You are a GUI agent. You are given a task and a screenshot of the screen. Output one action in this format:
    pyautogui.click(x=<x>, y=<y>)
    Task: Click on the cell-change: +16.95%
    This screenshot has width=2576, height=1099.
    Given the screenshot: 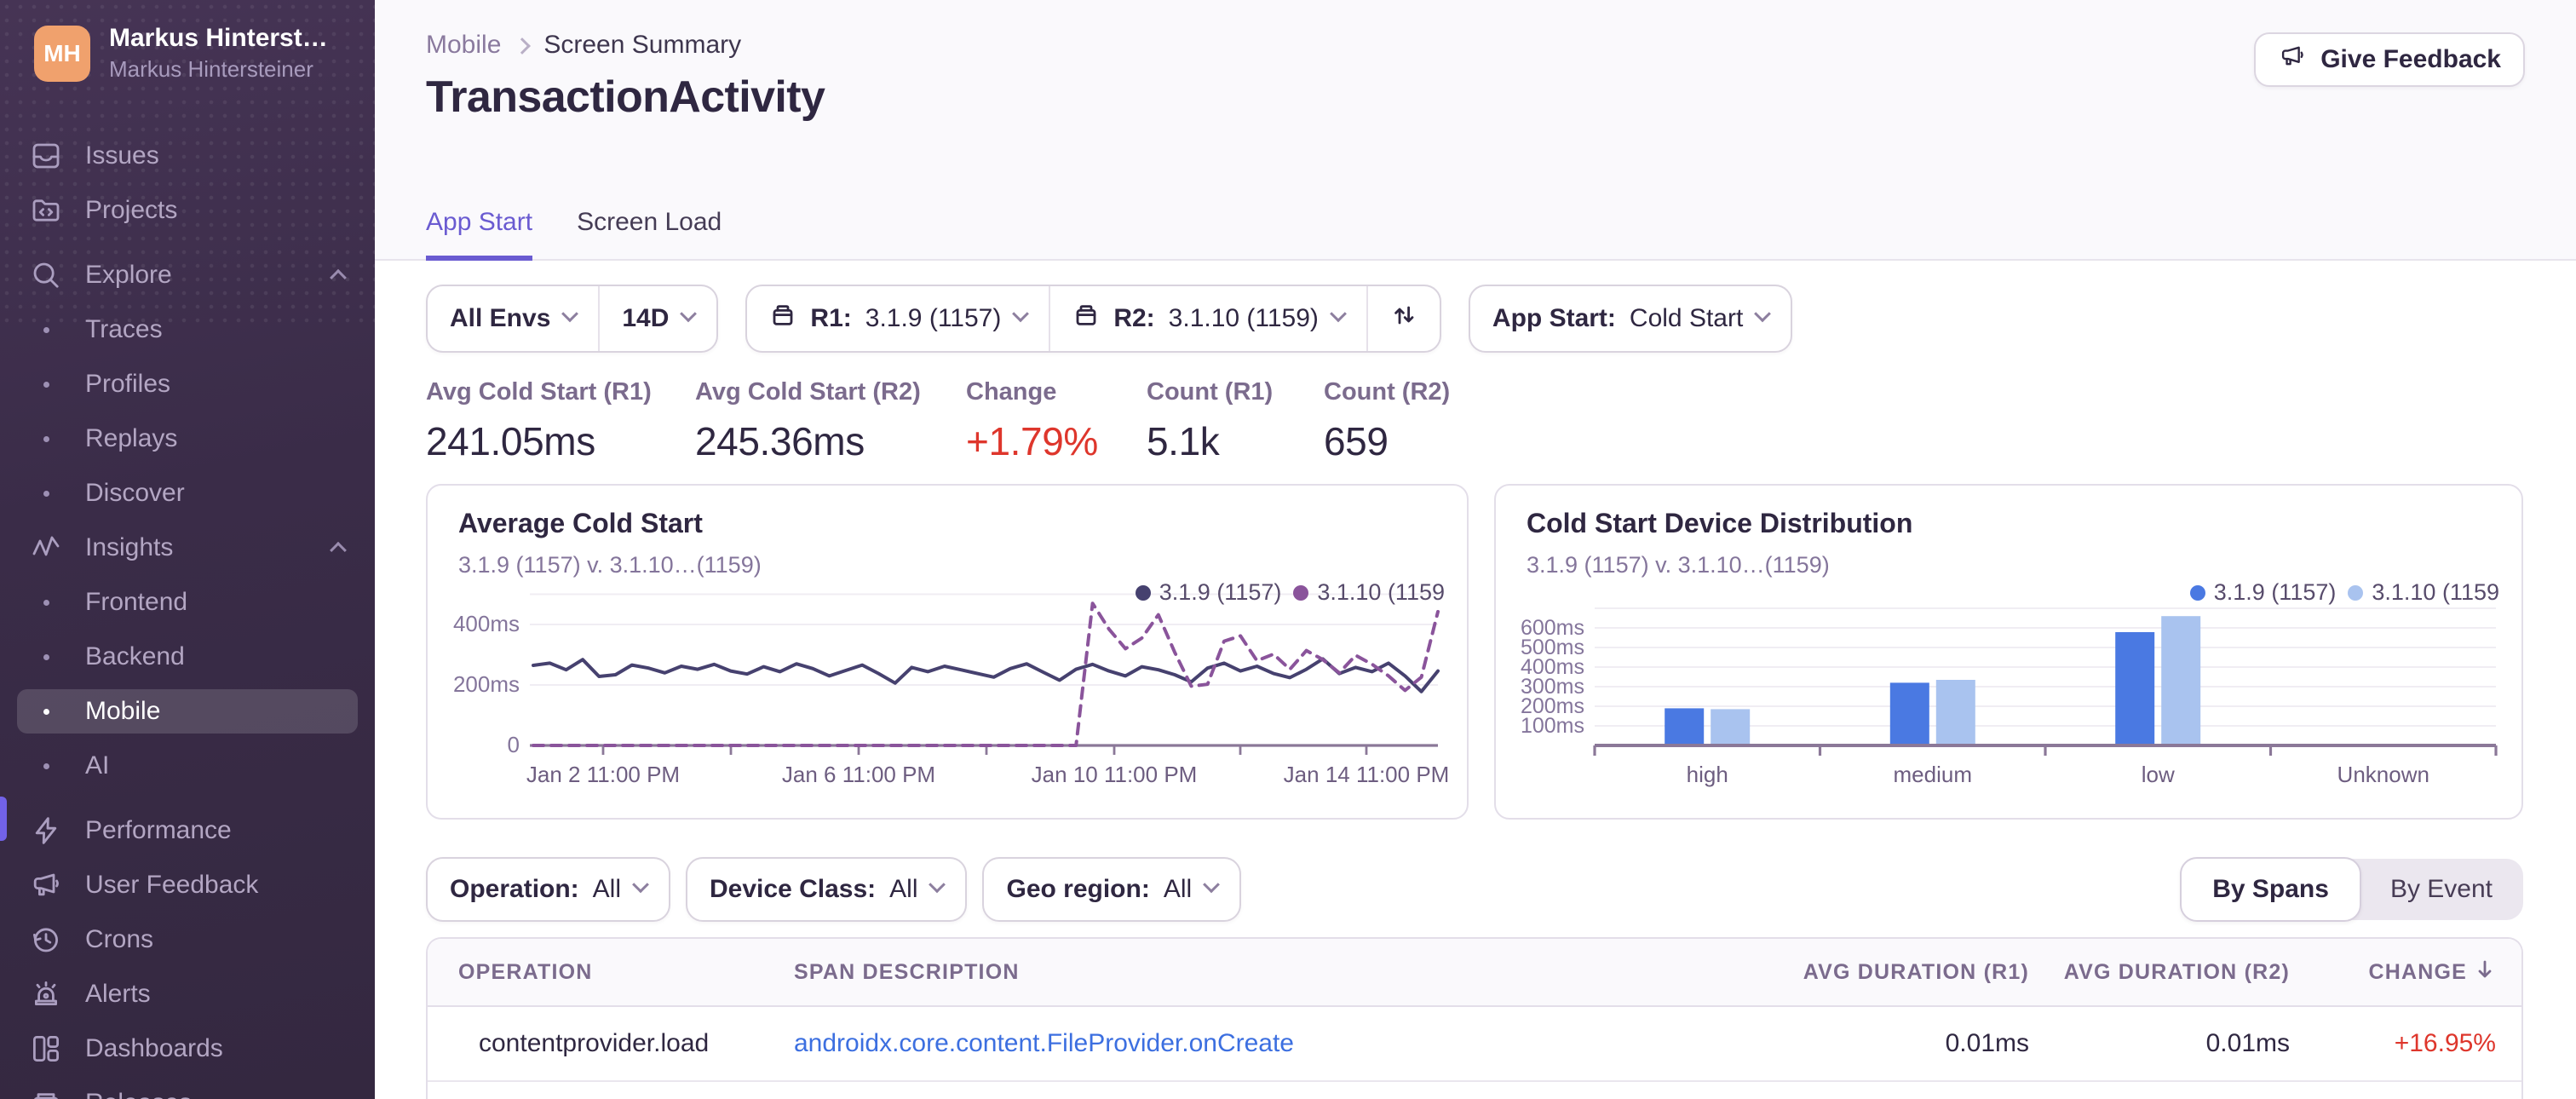 What is the action you would take?
    pyautogui.click(x=2445, y=1043)
    